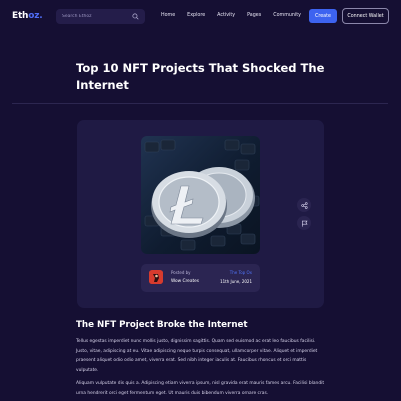 Image resolution: width=401 pixels, height=401 pixels. Describe the element at coordinates (97, 16) in the screenshot. I see `search-input` at that location.